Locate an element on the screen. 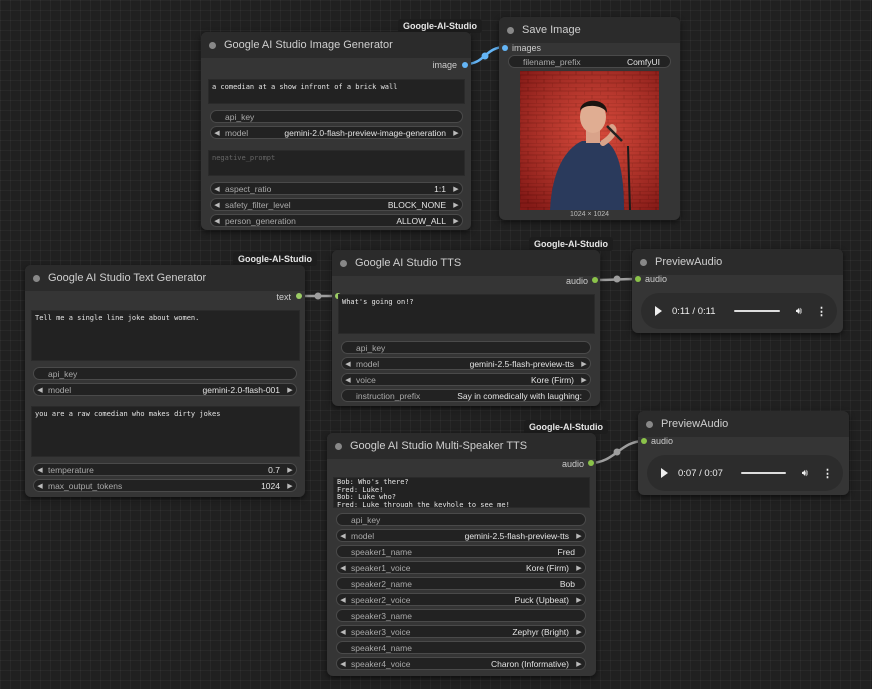  speaker4-name-field: speaker4_name is located at coordinates (461, 647).